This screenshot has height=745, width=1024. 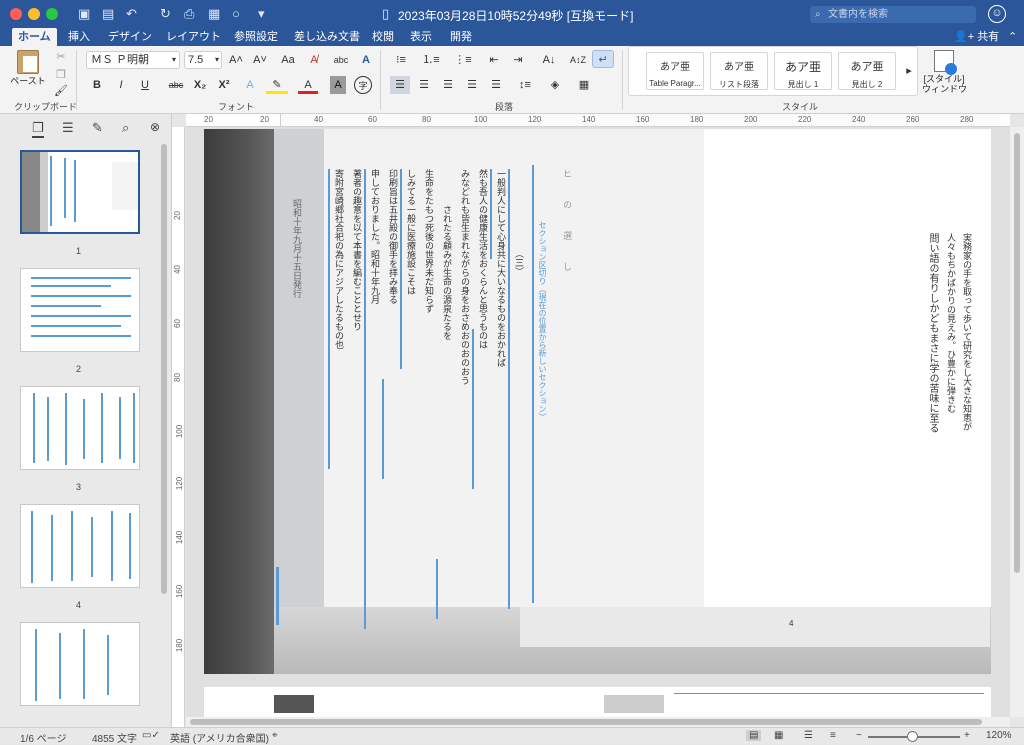 I want to click on sidebar-toggle-icon: ▣, so click(x=84, y=14).